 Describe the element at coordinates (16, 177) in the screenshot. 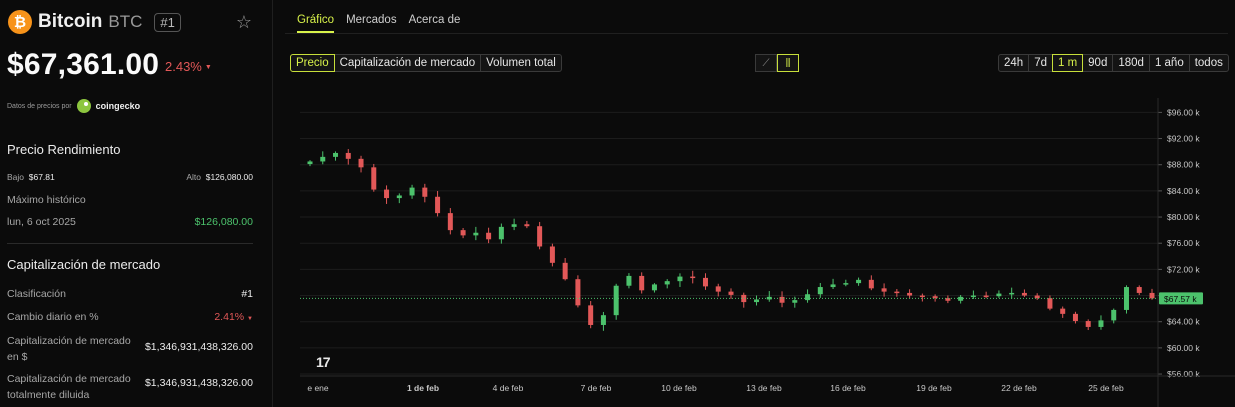

I see `low-label: Bajo` at that location.